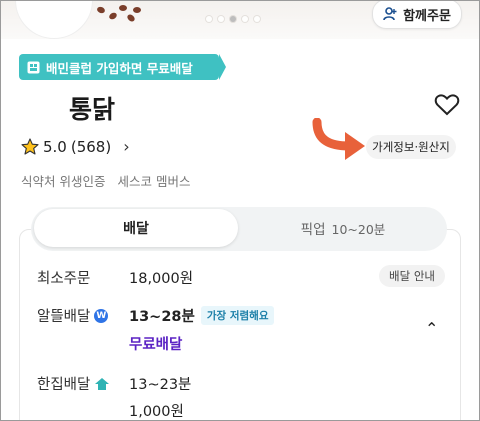 This screenshot has width=480, height=421. I want to click on carousel-indicator, so click(233, 19).